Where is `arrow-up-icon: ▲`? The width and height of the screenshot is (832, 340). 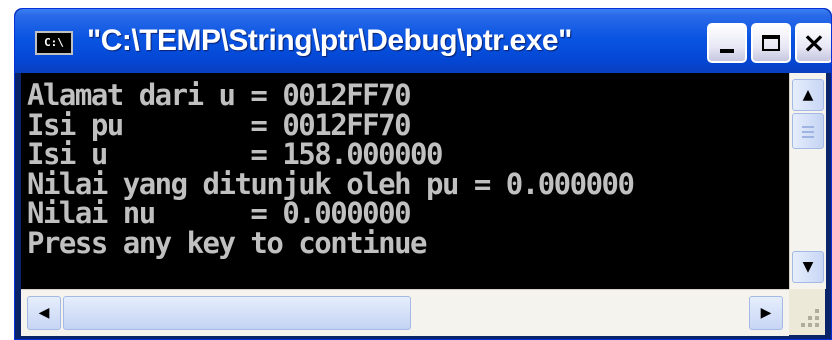 arrow-up-icon: ▲ is located at coordinates (808, 95).